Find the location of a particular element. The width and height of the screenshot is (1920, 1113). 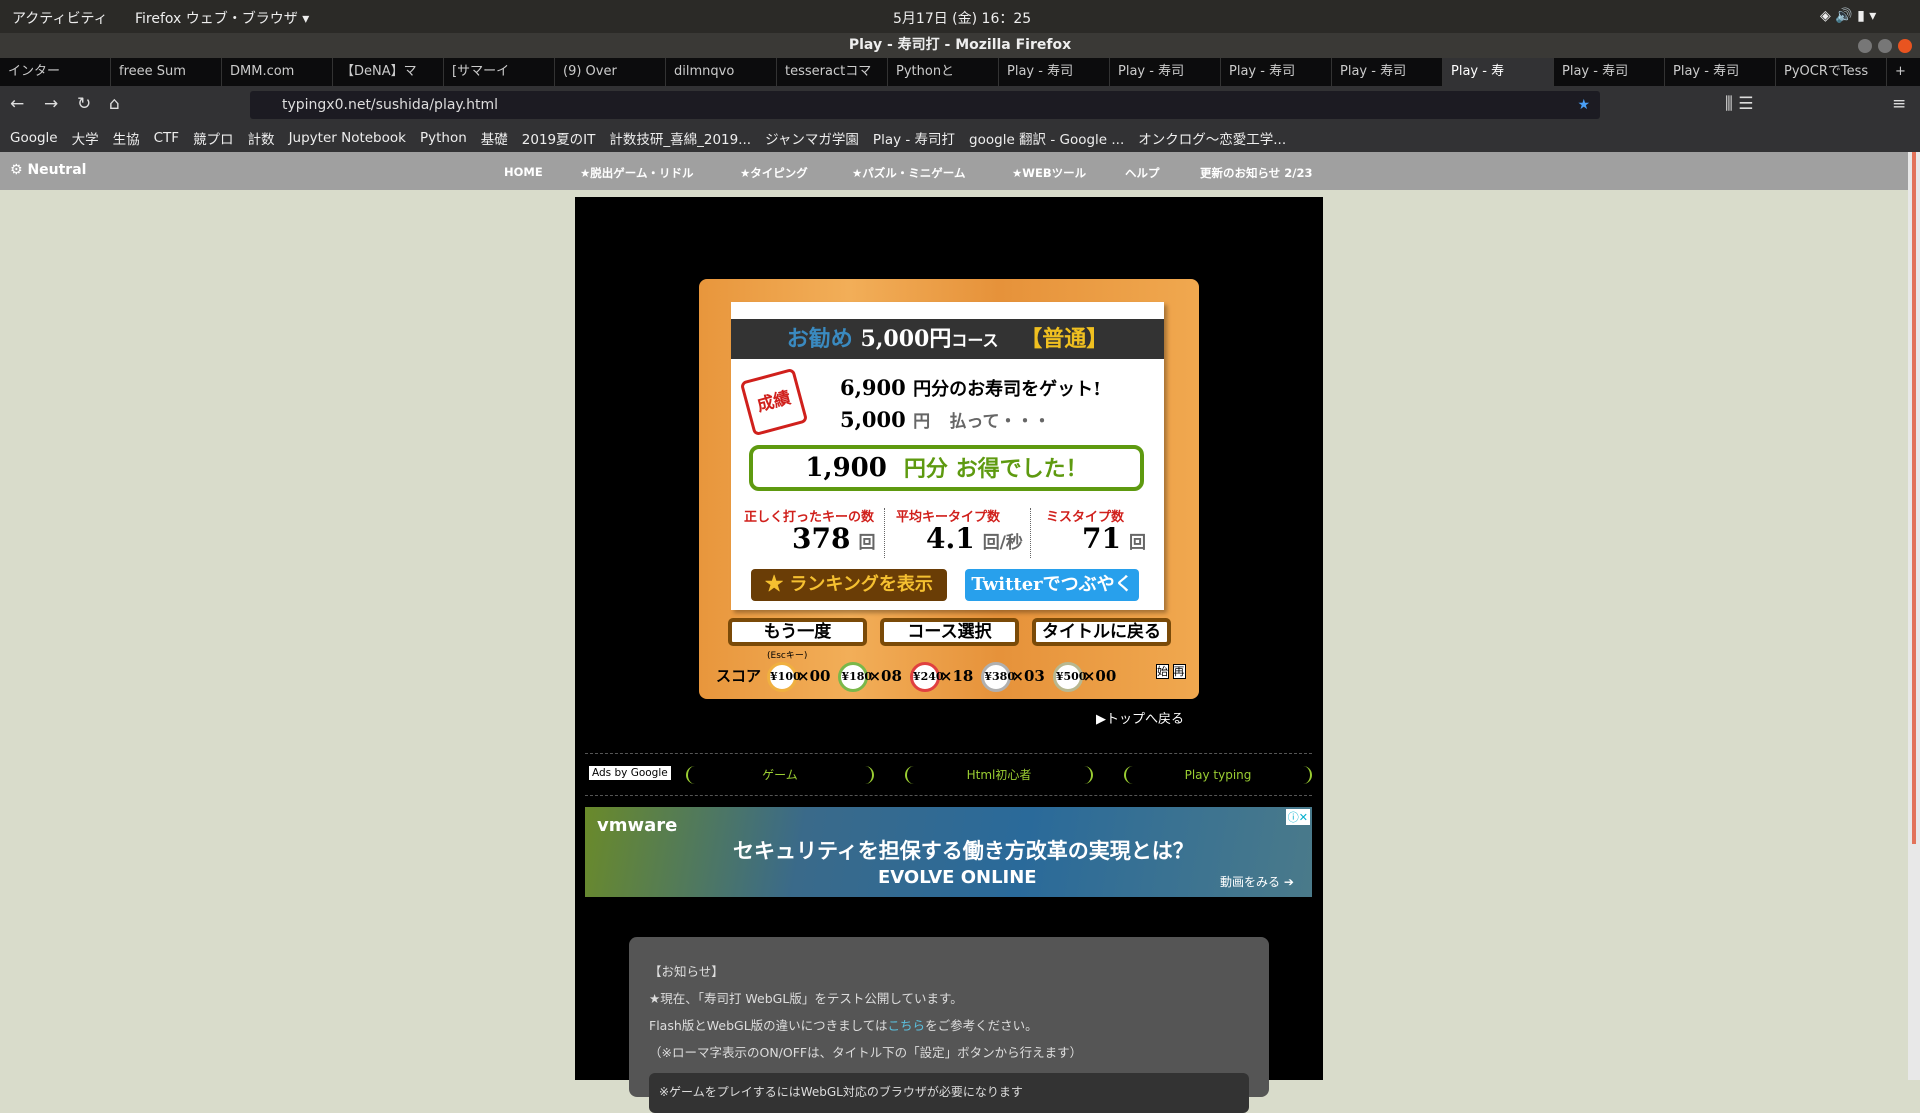

bookmark-item: ジャンマガ学園 is located at coordinates (812, 138).